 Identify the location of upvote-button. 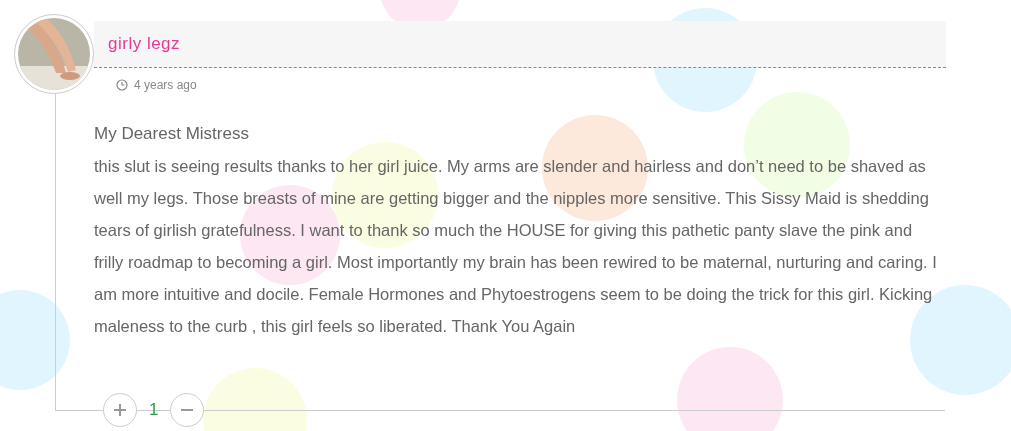
(120, 410).